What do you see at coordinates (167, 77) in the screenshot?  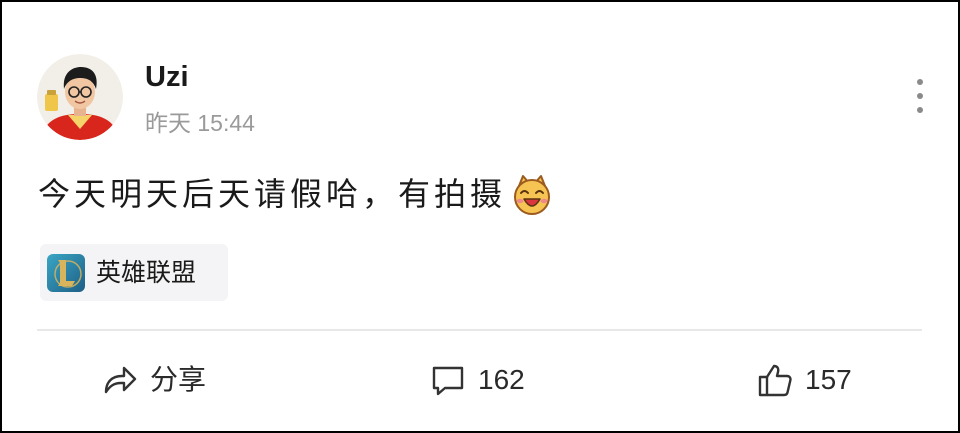 I see `author-name: Uzi` at bounding box center [167, 77].